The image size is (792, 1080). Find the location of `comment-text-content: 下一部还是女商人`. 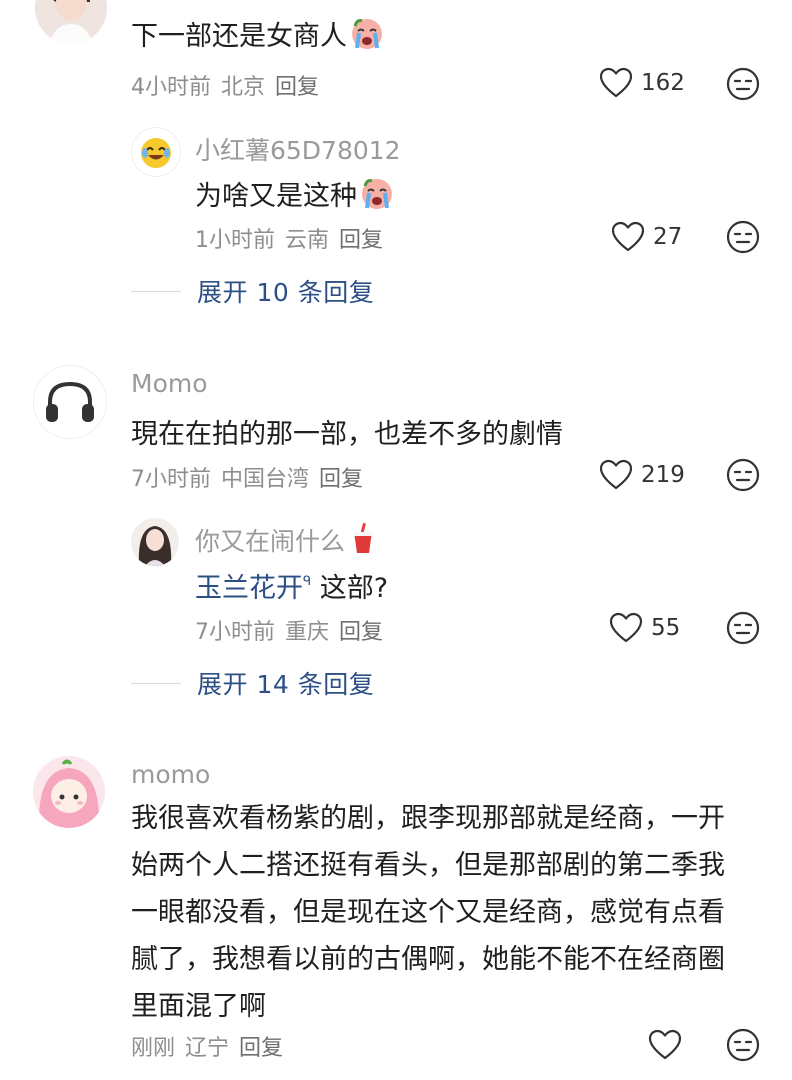

comment-text-content: 下一部还是女商人 is located at coordinates (239, 36).